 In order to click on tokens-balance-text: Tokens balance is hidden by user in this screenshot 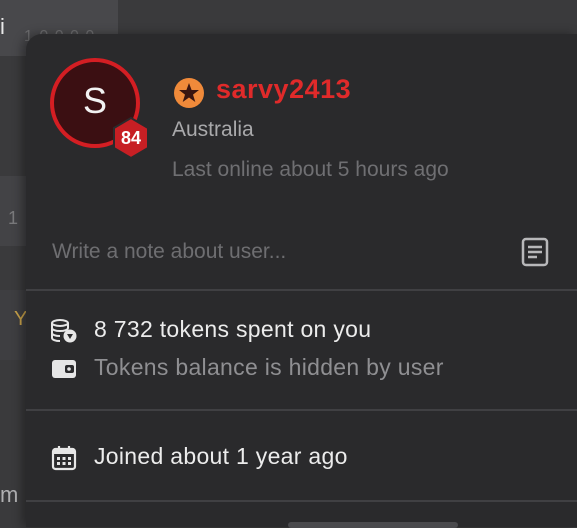, I will do `click(269, 367)`.